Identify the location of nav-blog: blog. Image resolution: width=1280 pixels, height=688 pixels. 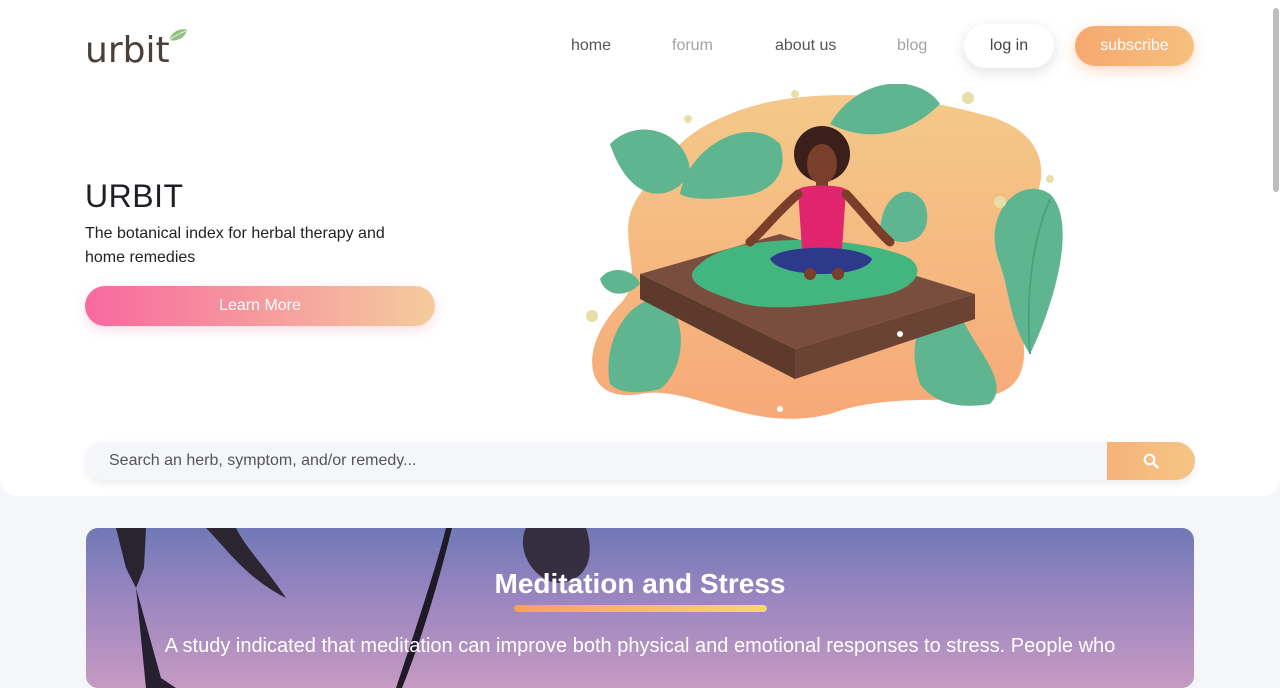
(912, 46).